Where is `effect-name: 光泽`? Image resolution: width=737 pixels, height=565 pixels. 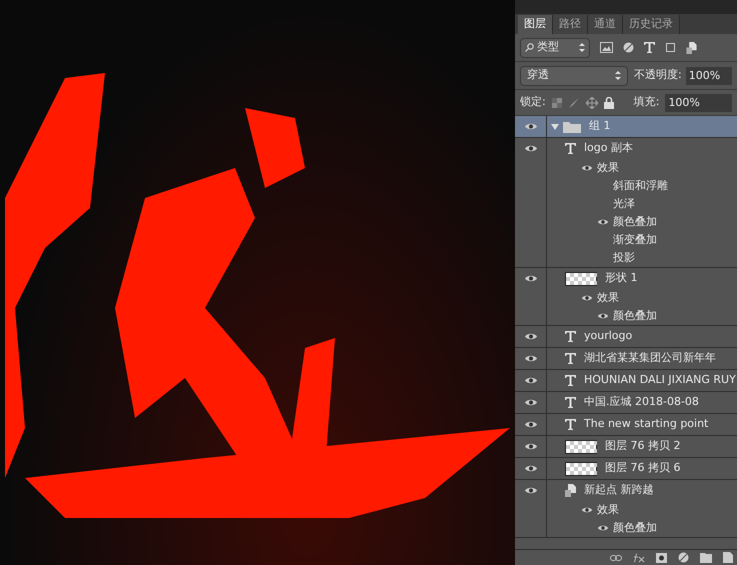
effect-name: 光泽 is located at coordinates (624, 204).